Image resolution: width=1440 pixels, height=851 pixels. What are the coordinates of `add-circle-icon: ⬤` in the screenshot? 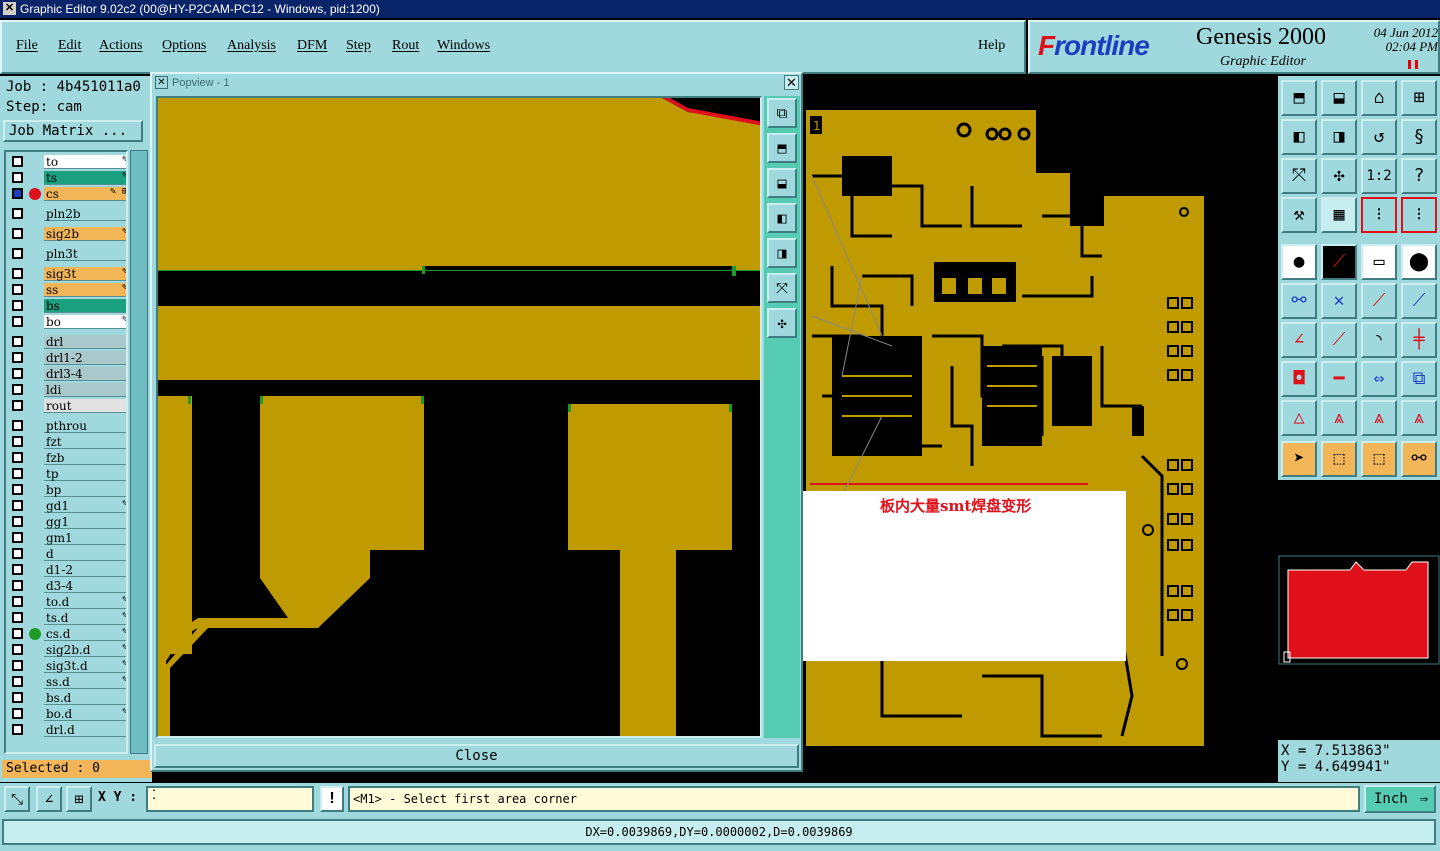 It's located at (1419, 262).